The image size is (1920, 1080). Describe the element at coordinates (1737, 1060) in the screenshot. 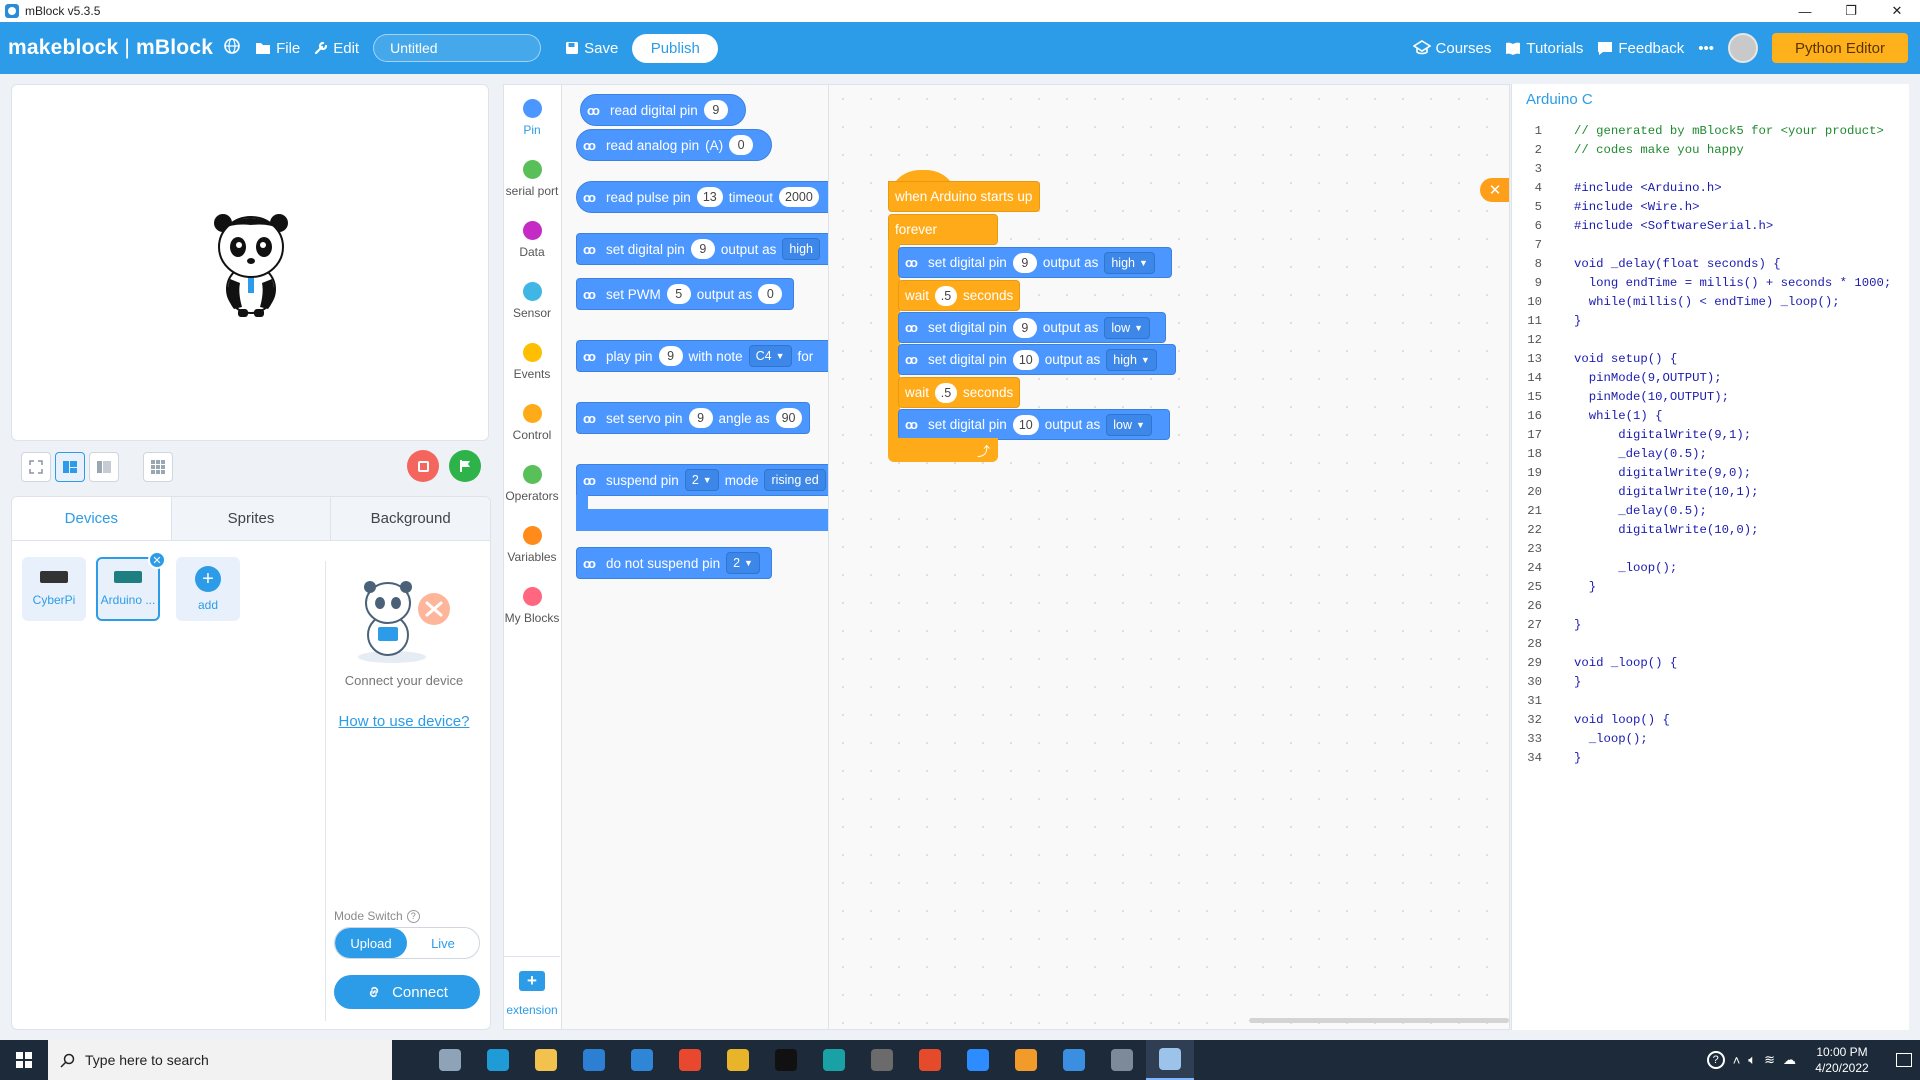

I see `chevron-up-icon: ˄` at that location.